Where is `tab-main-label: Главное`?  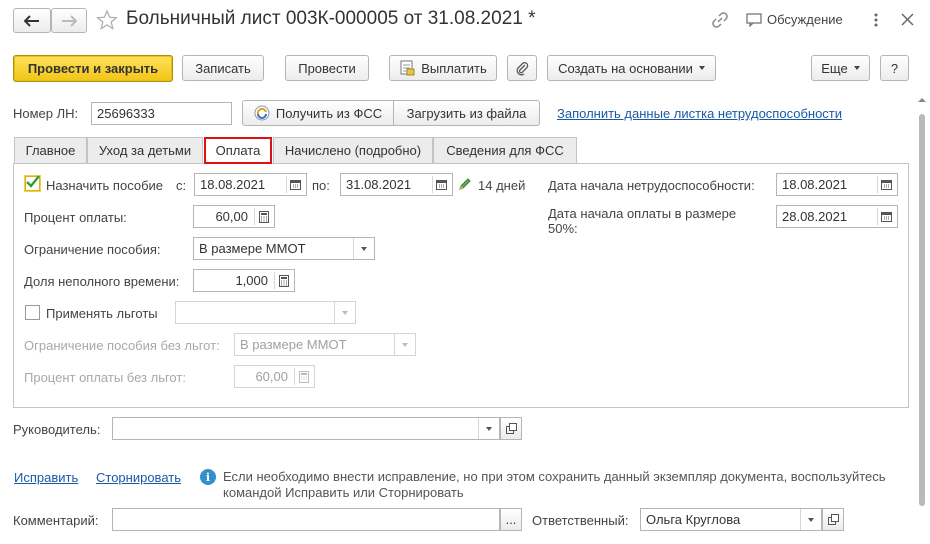
tab-main-label: Главное is located at coordinates (50, 150).